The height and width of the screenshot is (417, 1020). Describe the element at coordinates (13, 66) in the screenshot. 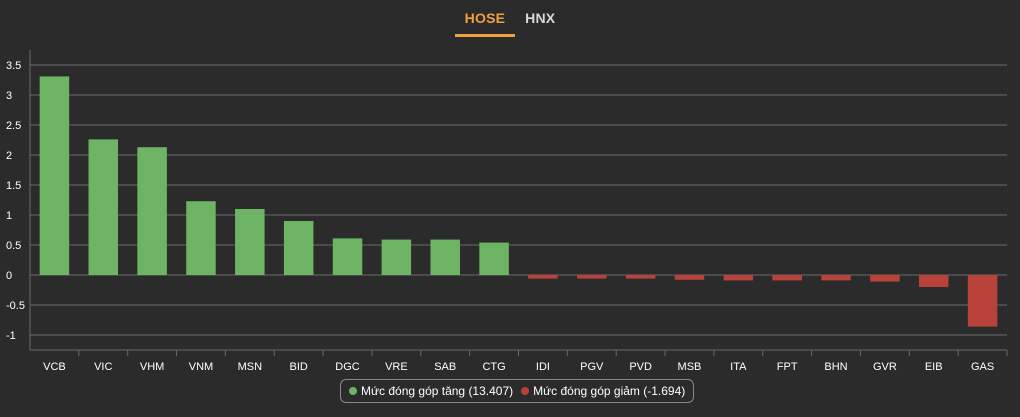

I see `y-tick-label: 3.5` at that location.